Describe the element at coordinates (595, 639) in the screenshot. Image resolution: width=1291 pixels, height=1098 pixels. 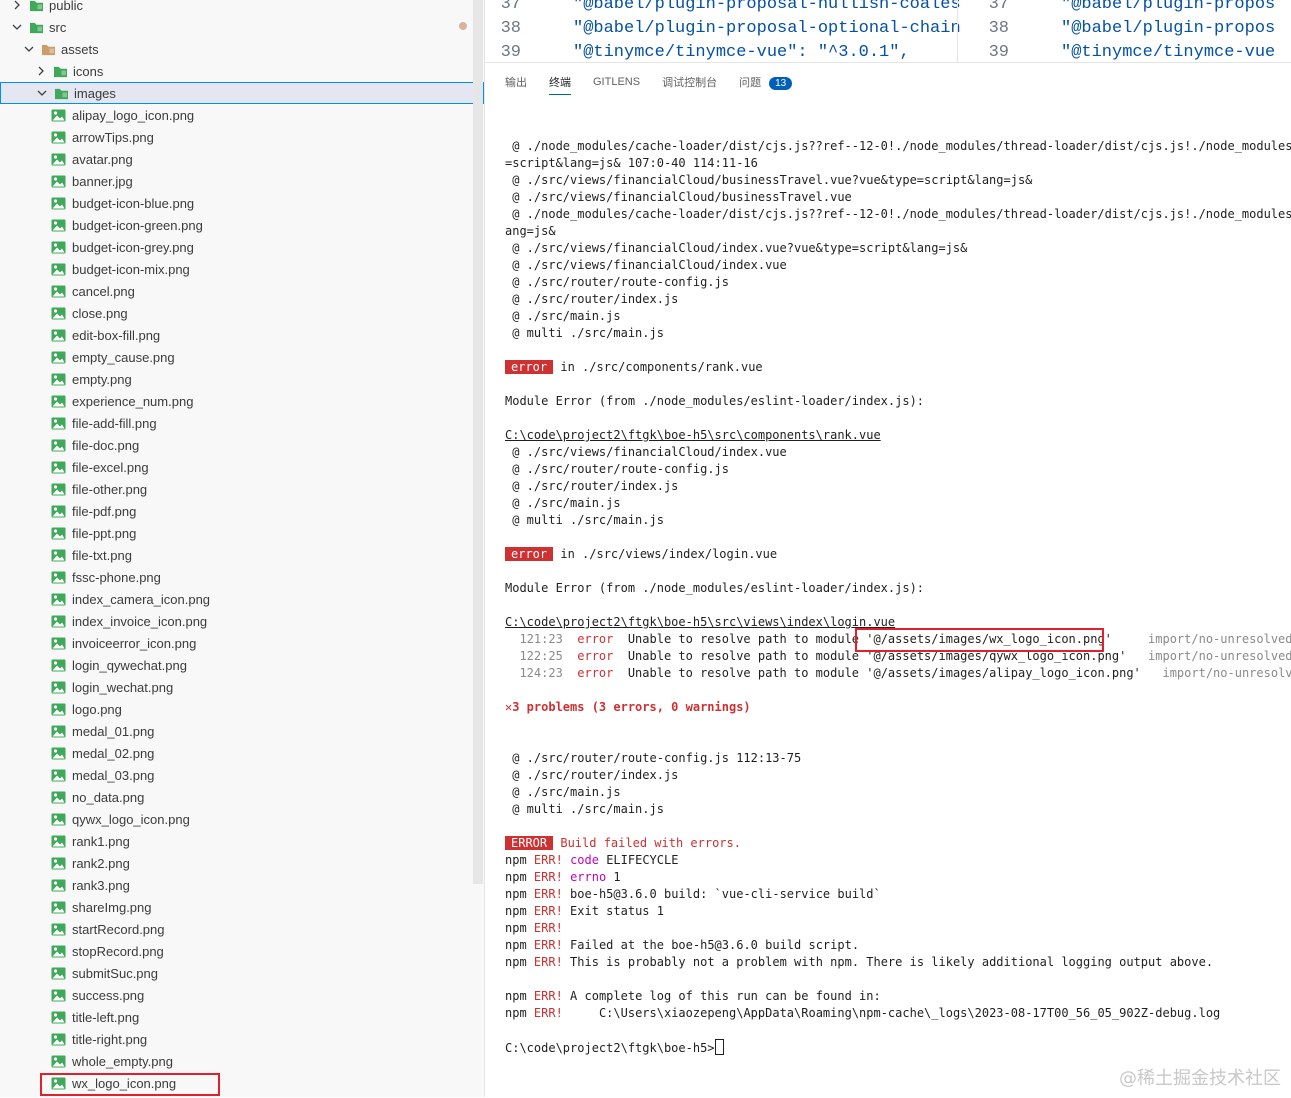
I see `lint-level: error` at that location.